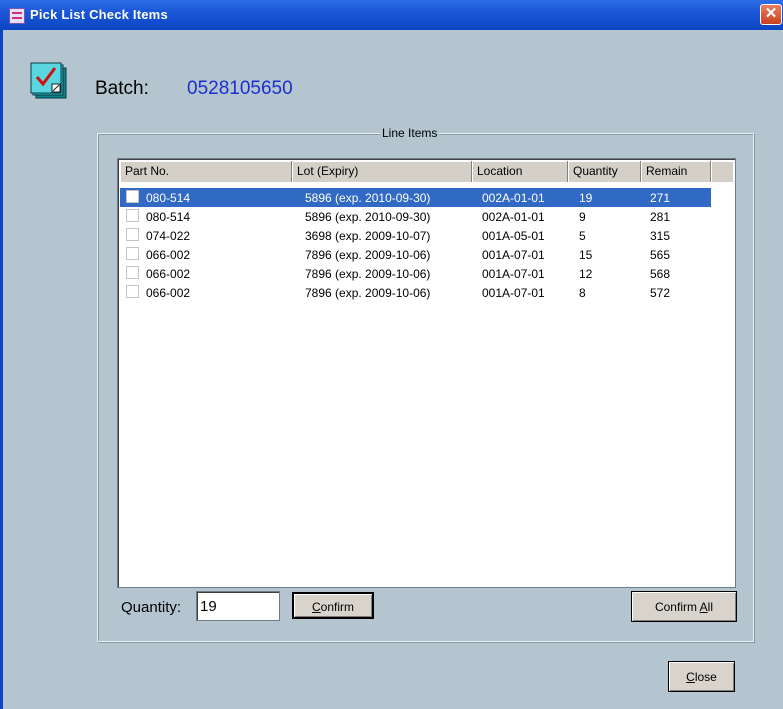 The width and height of the screenshot is (783, 709). I want to click on cell-remain: 315, so click(660, 236).